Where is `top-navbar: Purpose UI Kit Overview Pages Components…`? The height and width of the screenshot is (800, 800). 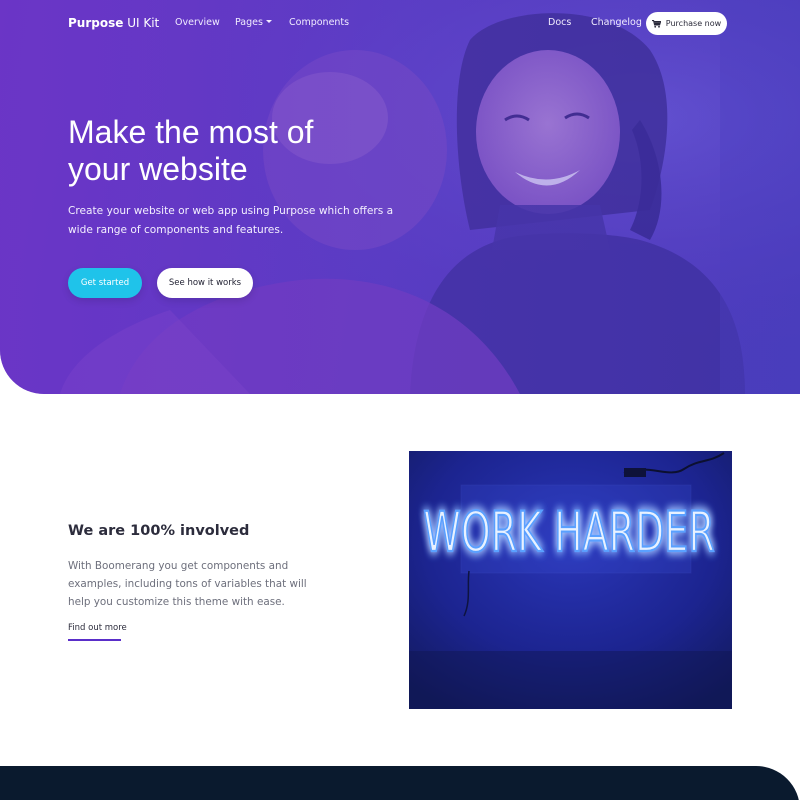 top-navbar: Purpose UI Kit Overview Pages Components… is located at coordinates (400, 23).